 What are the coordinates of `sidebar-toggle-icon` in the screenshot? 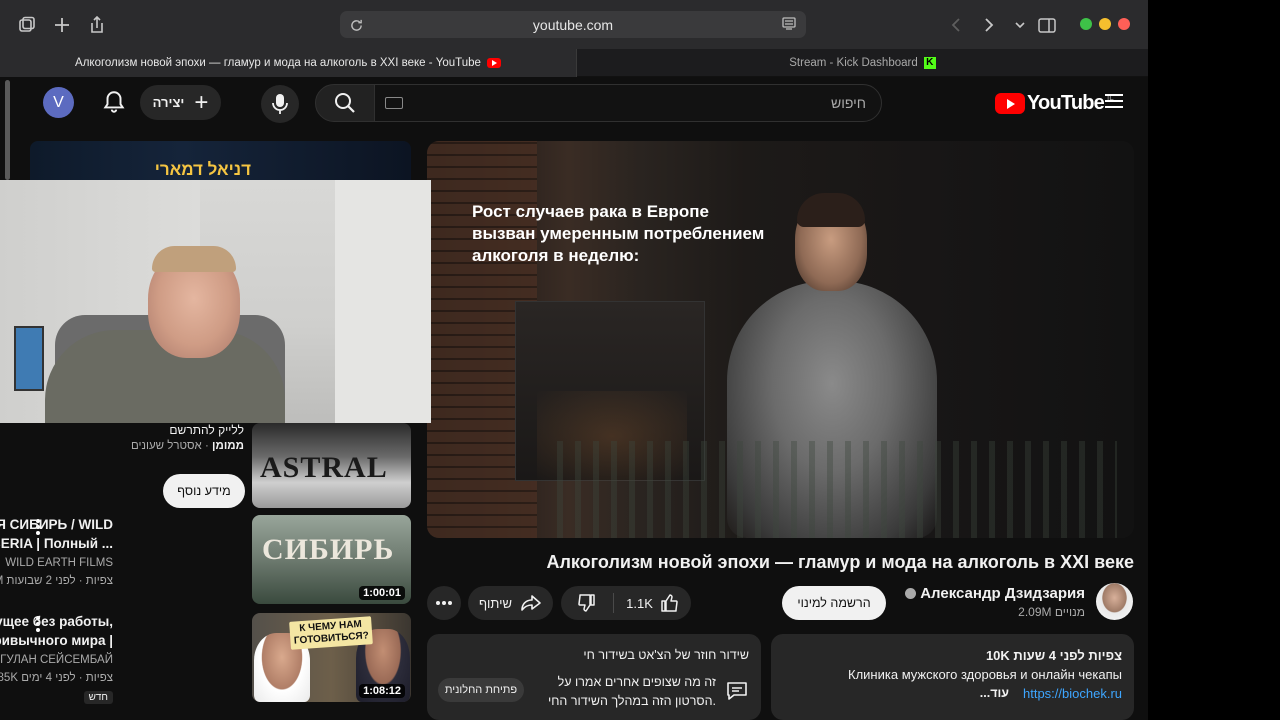 It's located at (1047, 25).